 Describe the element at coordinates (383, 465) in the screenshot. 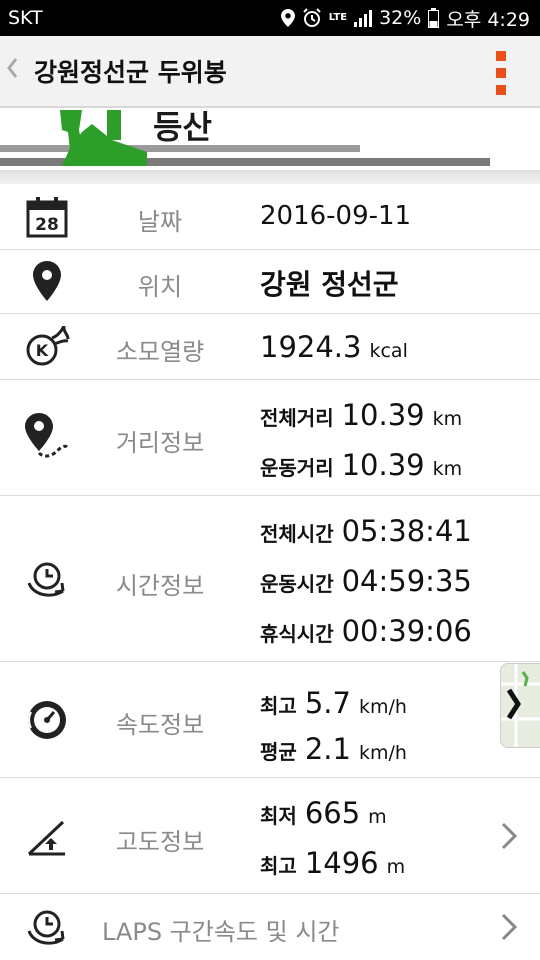

I see `distance-exercise-value: 10.39` at that location.